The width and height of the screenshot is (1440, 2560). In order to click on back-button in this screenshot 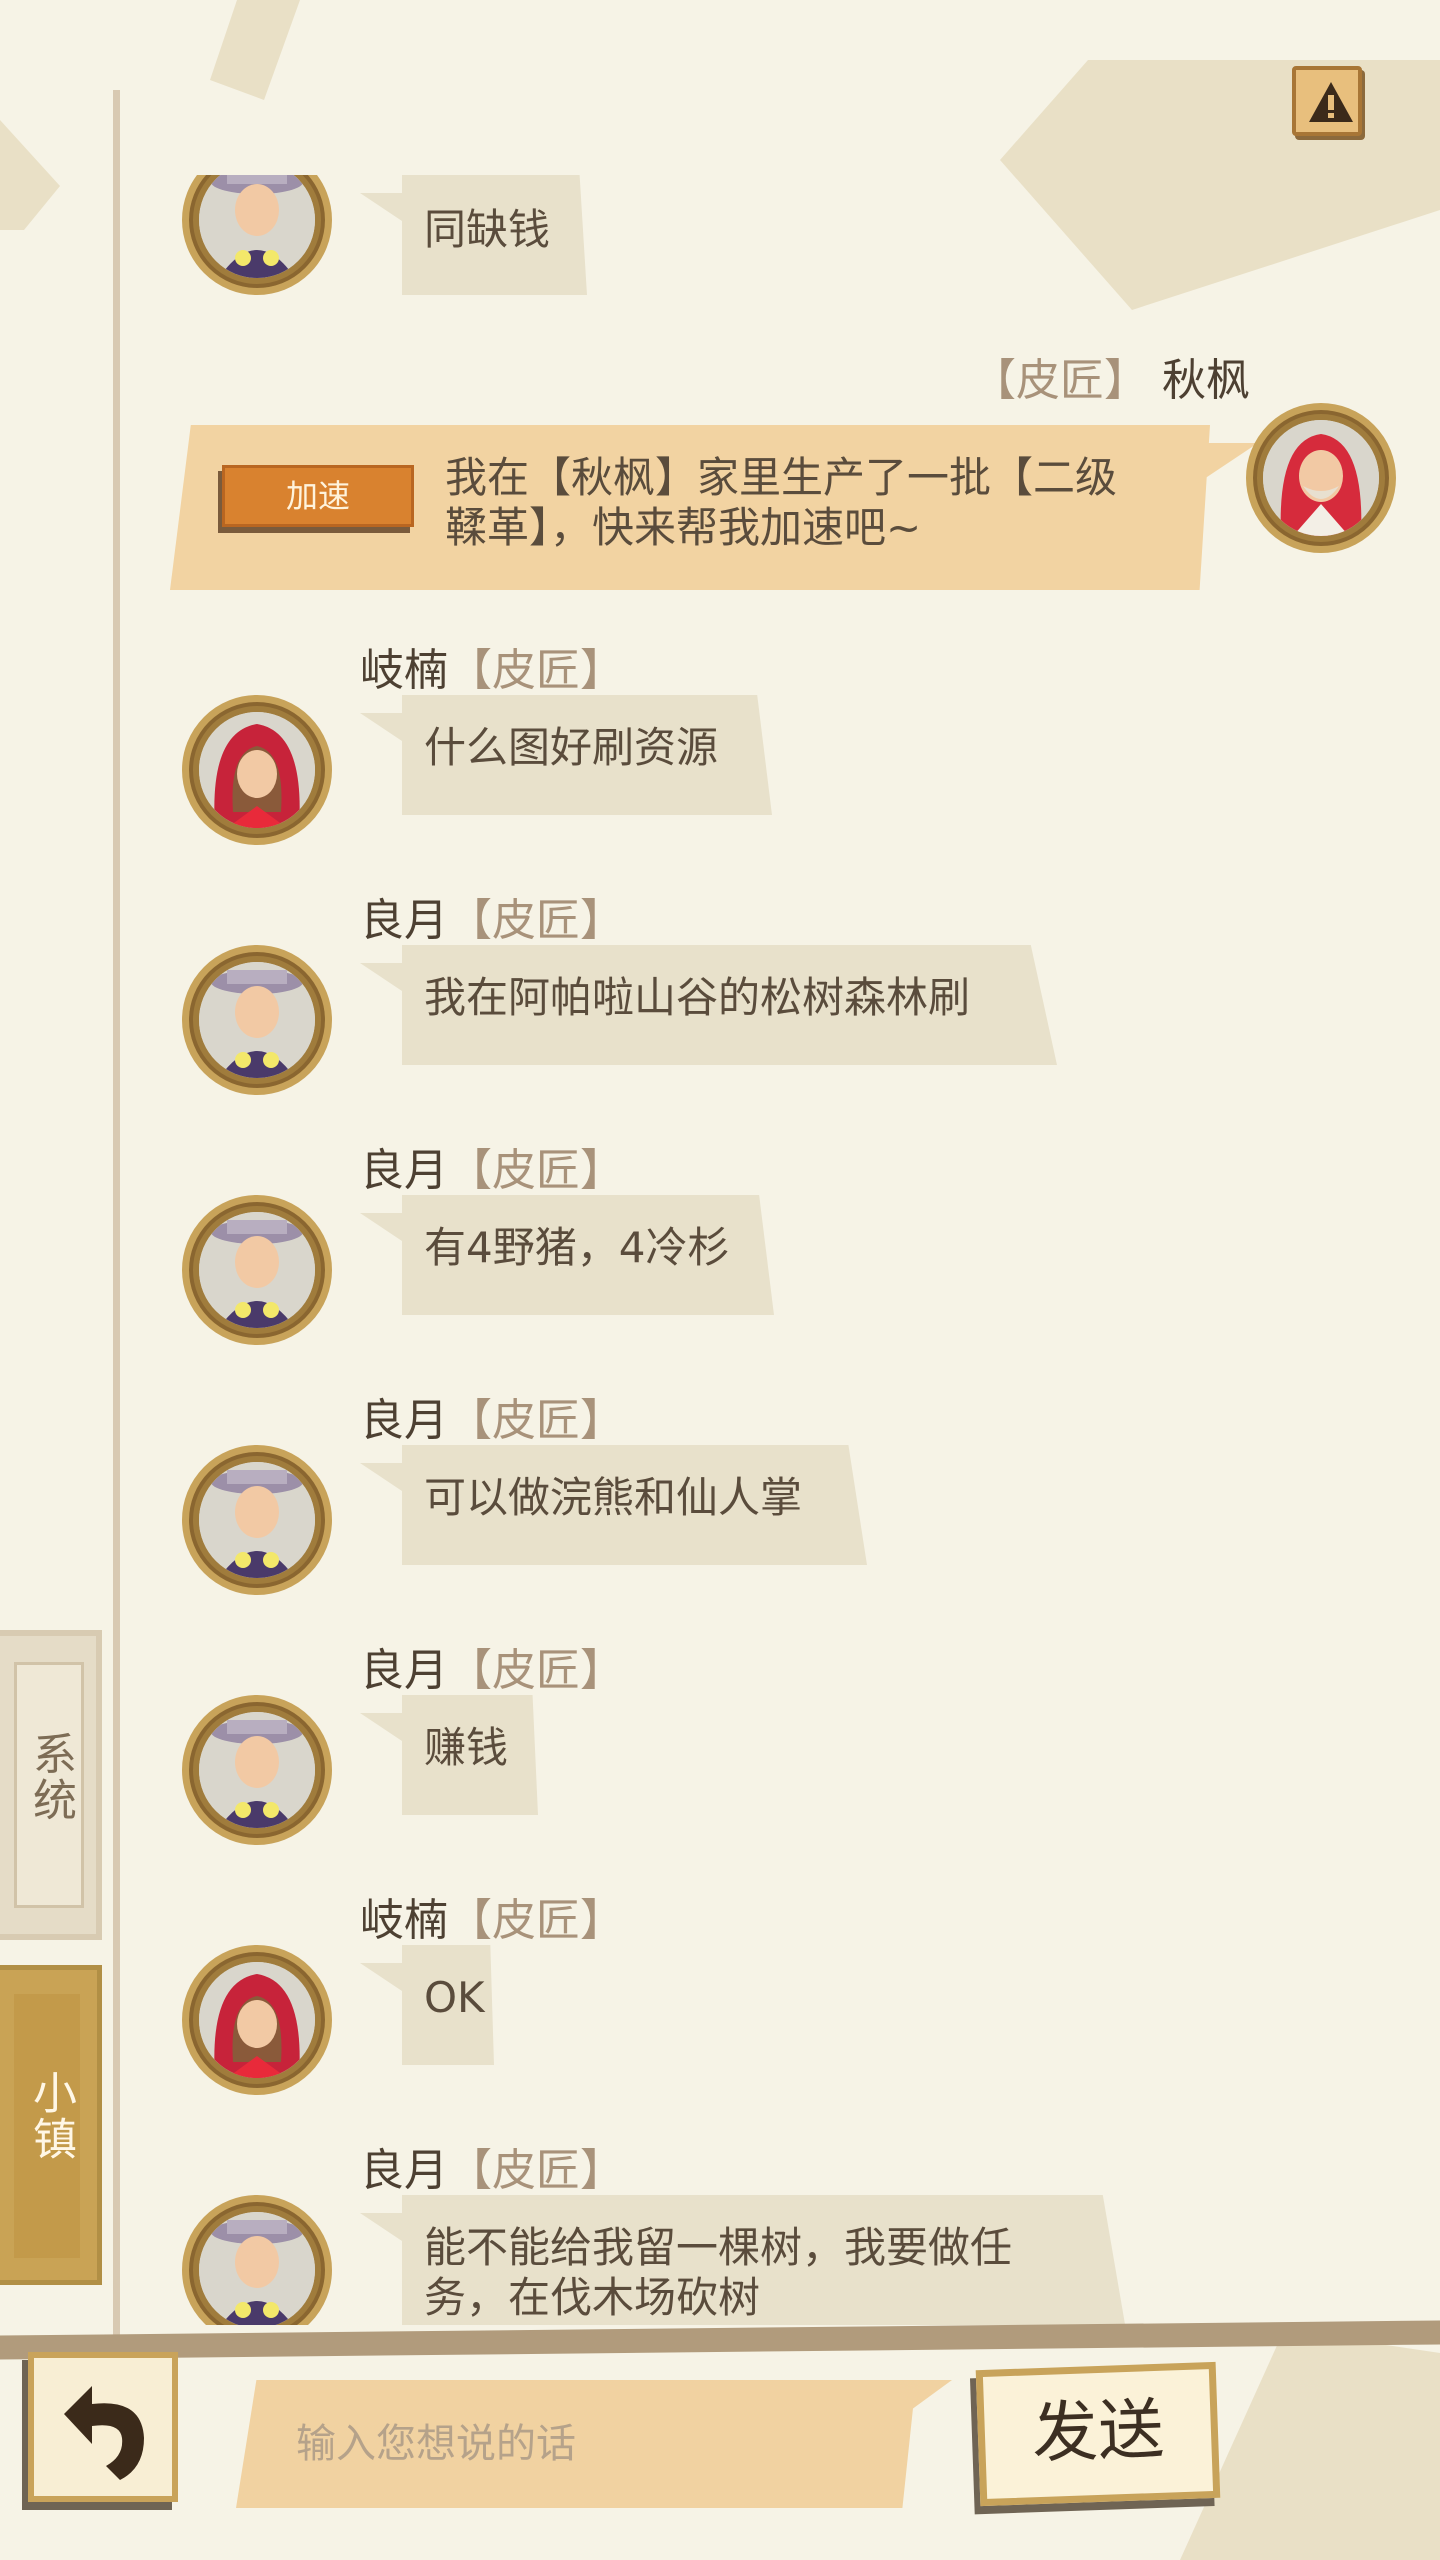, I will do `click(103, 2427)`.